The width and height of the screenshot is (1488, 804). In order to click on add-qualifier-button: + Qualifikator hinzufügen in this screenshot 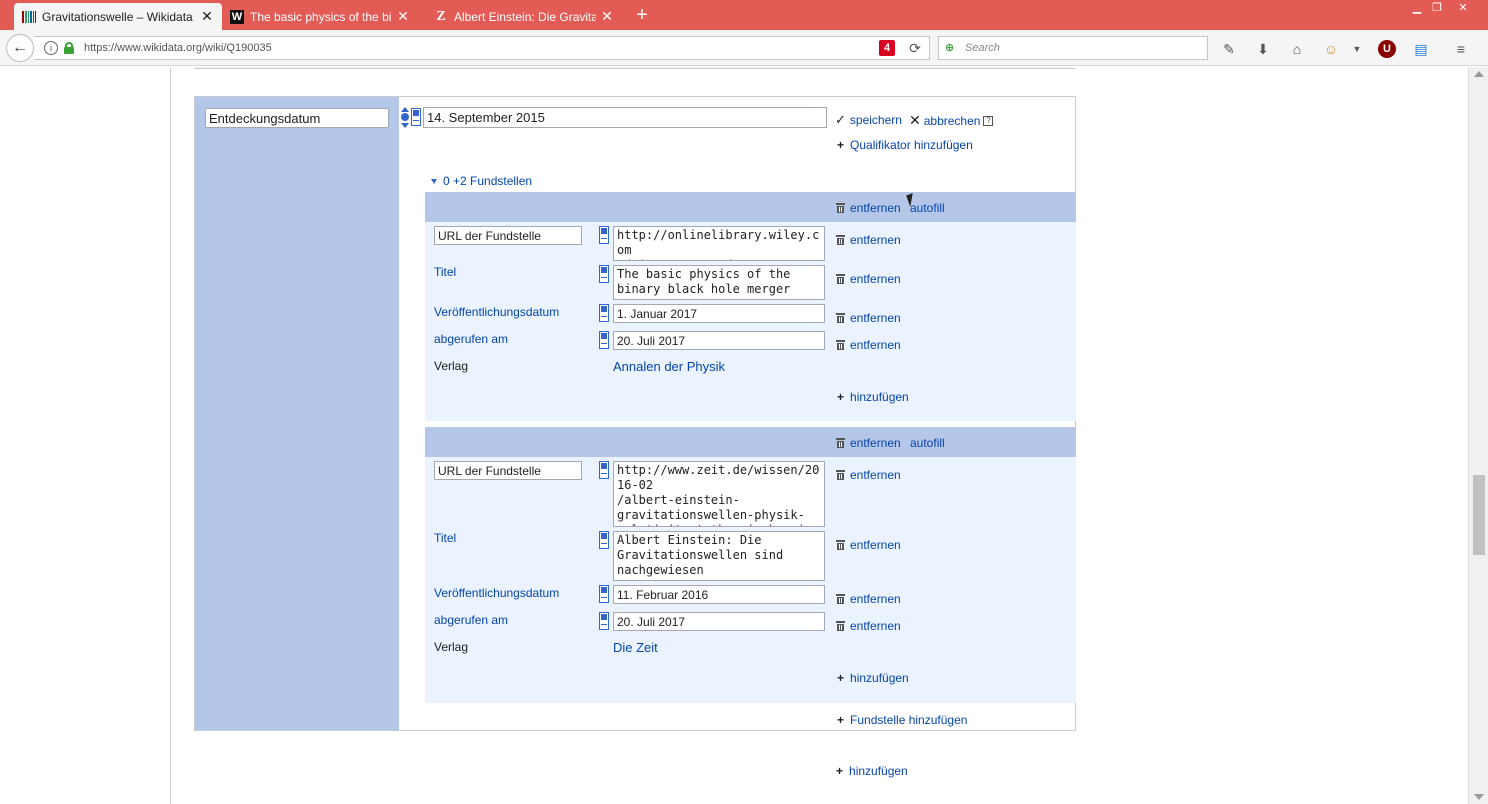, I will do `click(905, 145)`.